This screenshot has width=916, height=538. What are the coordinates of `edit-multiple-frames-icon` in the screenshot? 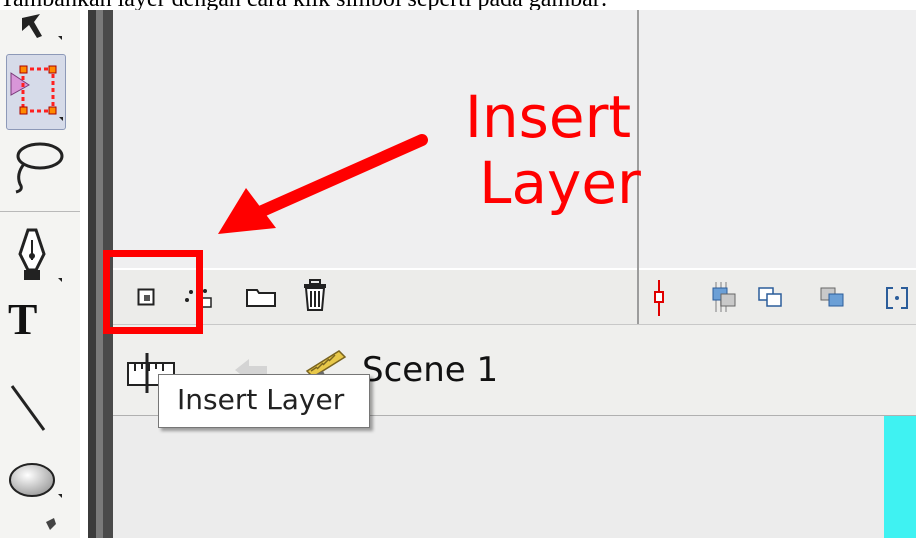 It's located at (832, 298).